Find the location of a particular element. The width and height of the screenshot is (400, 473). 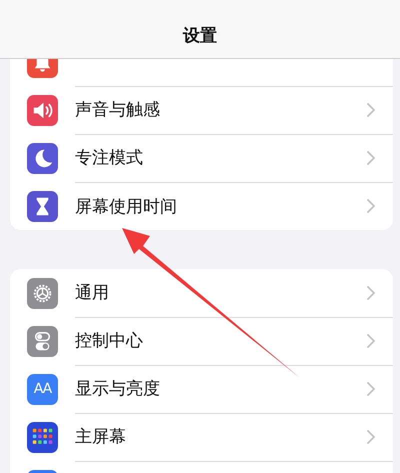

settings-item: 声音与触感 is located at coordinates (117, 109).